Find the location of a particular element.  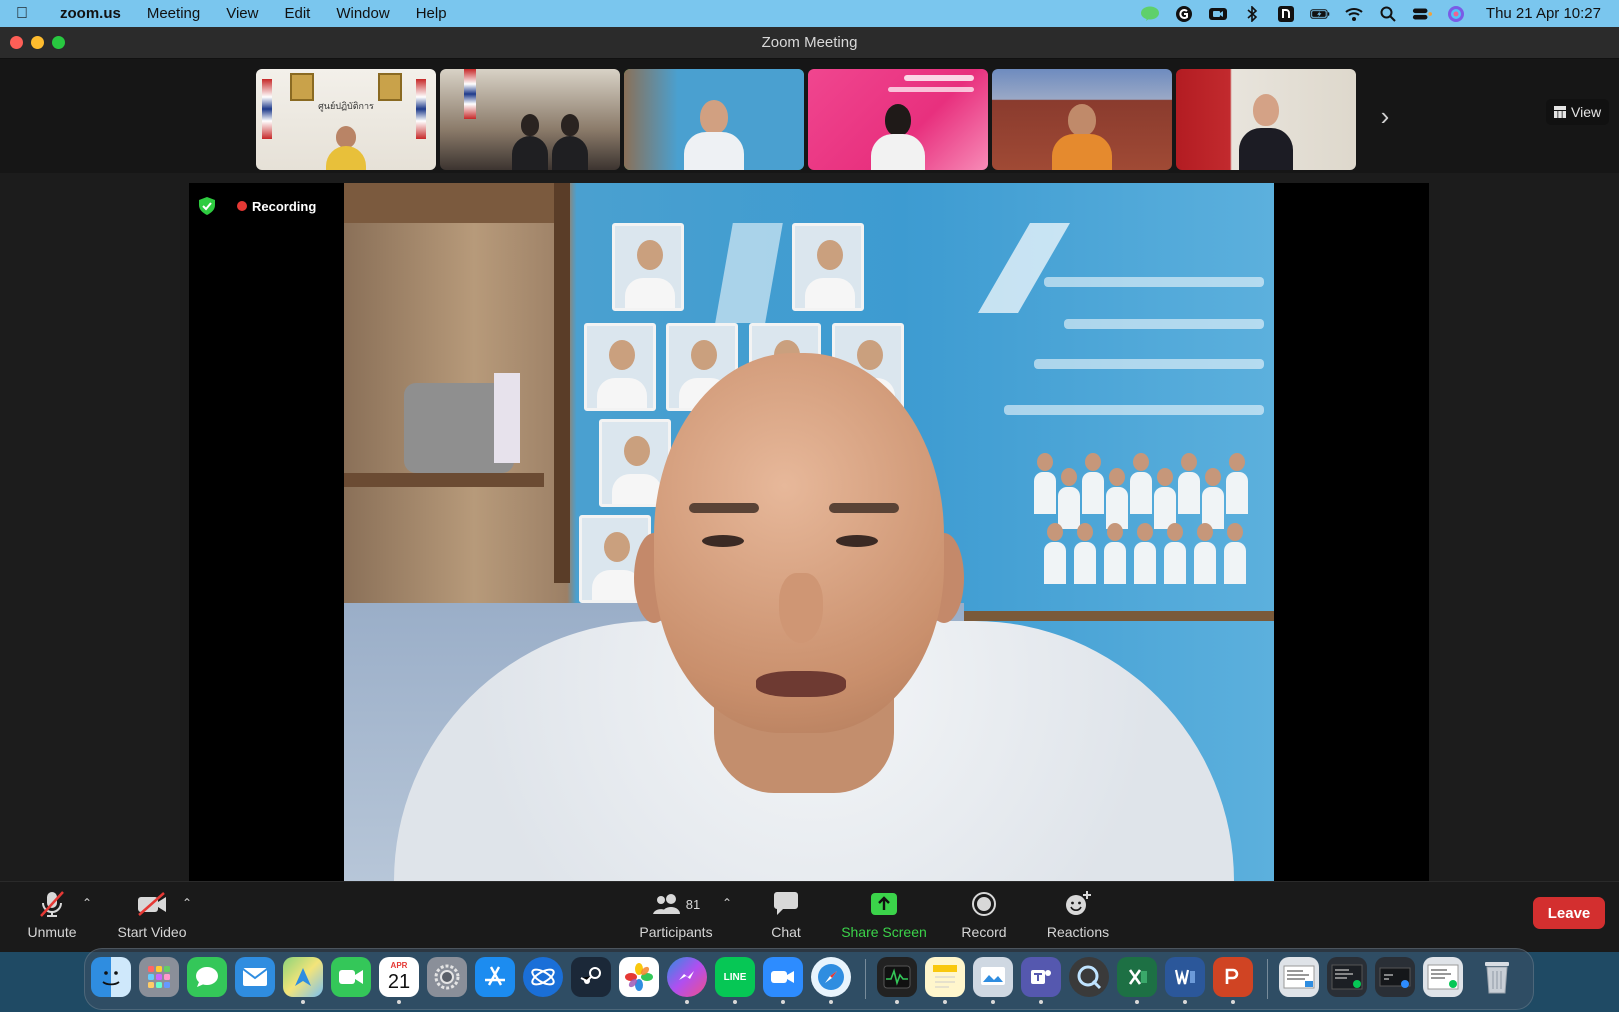

menu-view: View is located at coordinates (242, 13).